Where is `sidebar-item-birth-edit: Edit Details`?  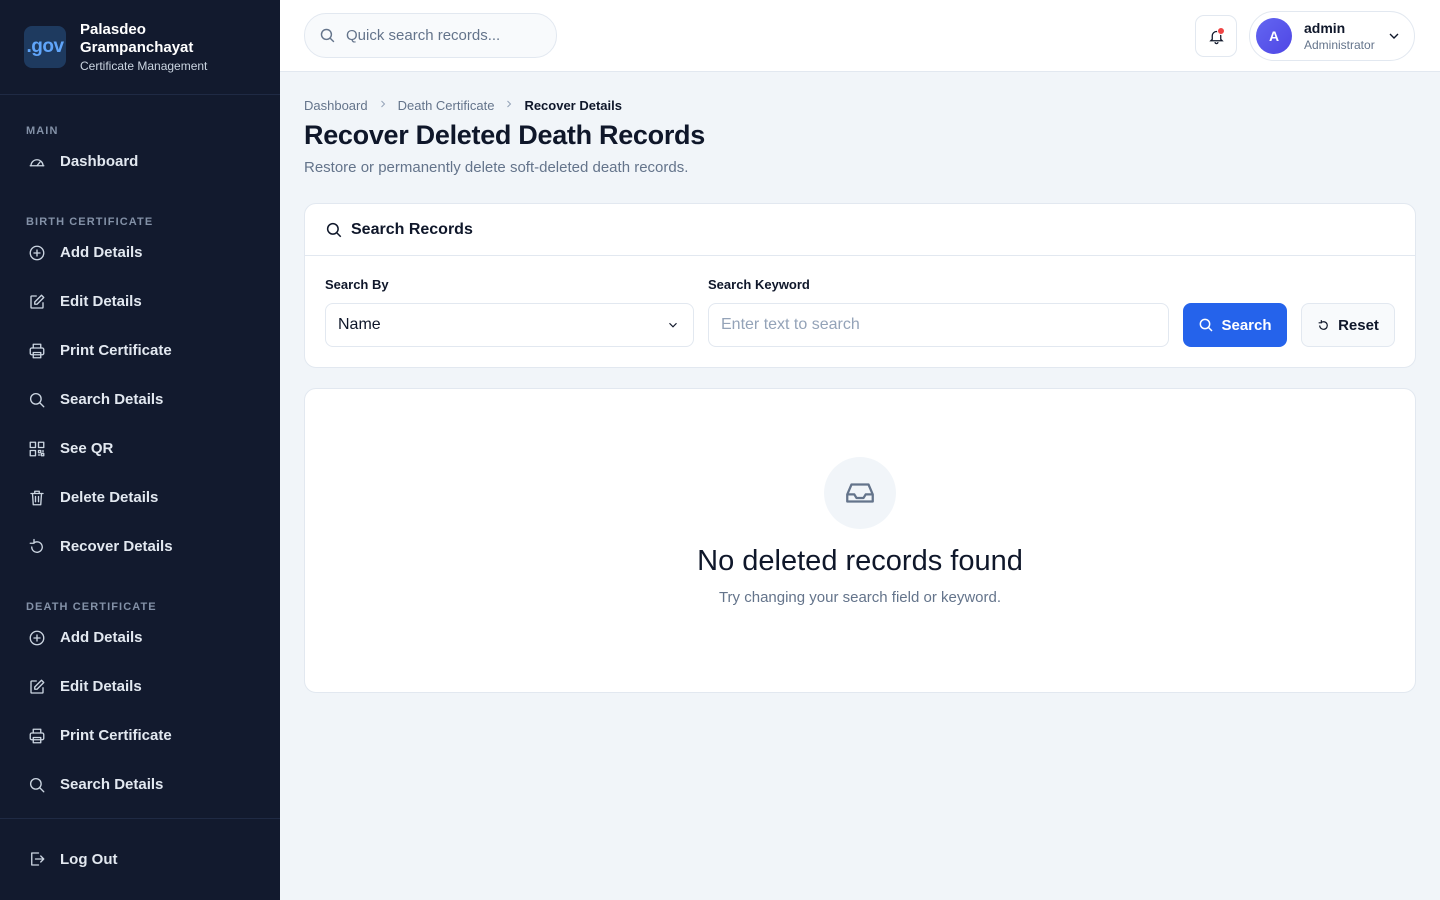
sidebar-item-birth-edit: Edit Details is located at coordinates (140, 301).